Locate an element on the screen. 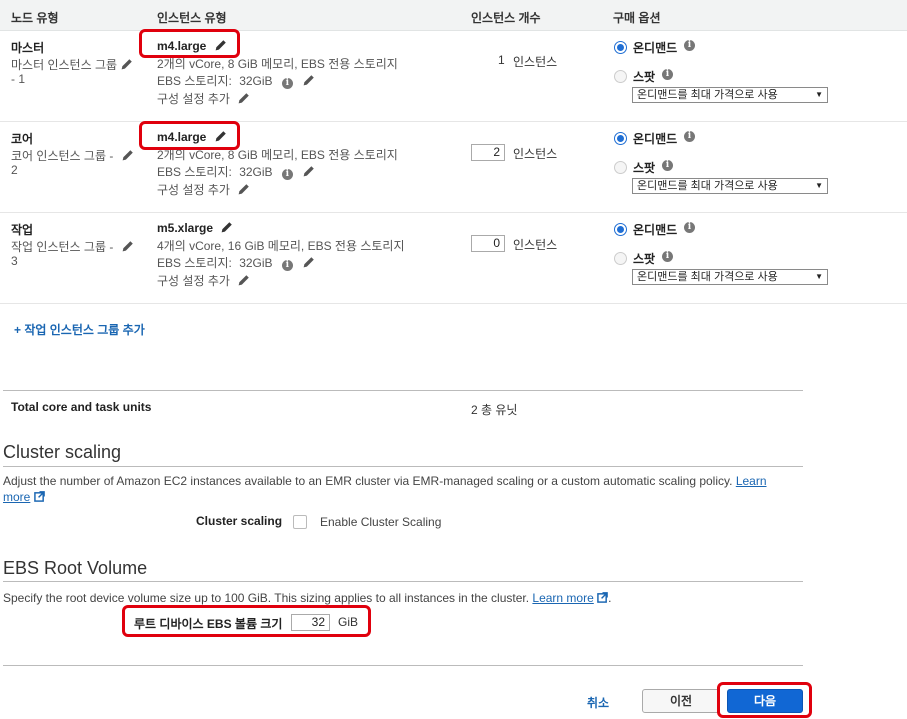 The image size is (907, 719). enable-cluster-scaling-checkbox is located at coordinates (300, 522).